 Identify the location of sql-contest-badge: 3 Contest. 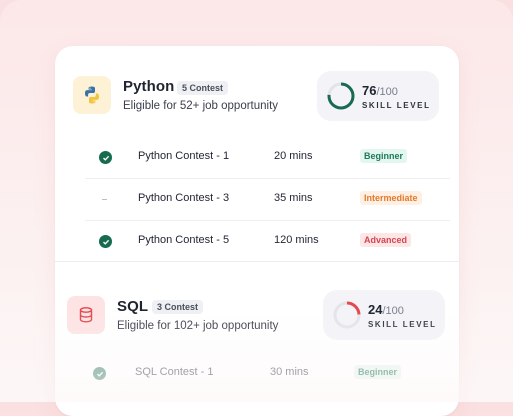
(178, 307).